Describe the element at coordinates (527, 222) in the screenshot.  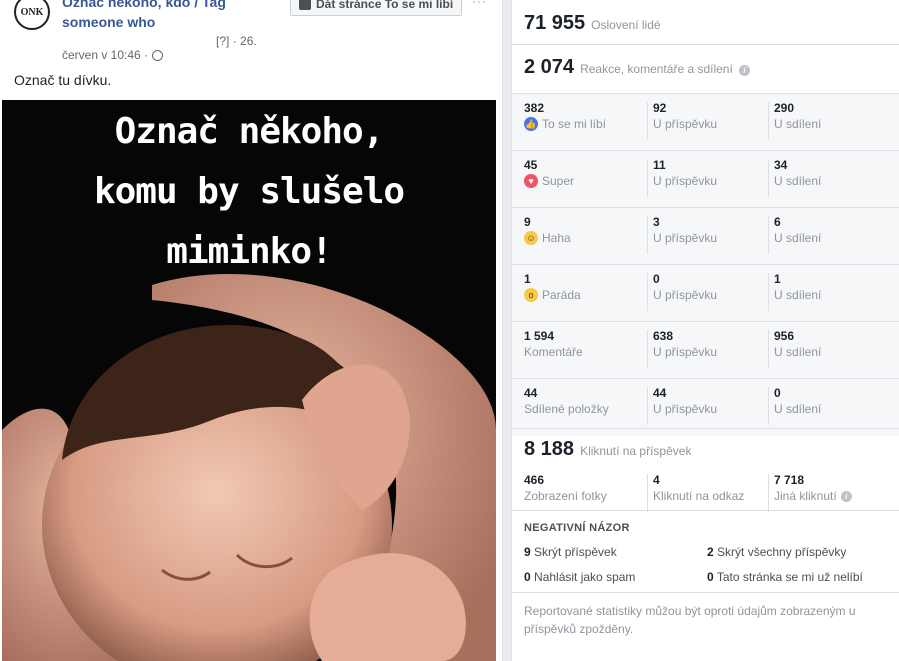
I see `reaction-total: 9` at that location.